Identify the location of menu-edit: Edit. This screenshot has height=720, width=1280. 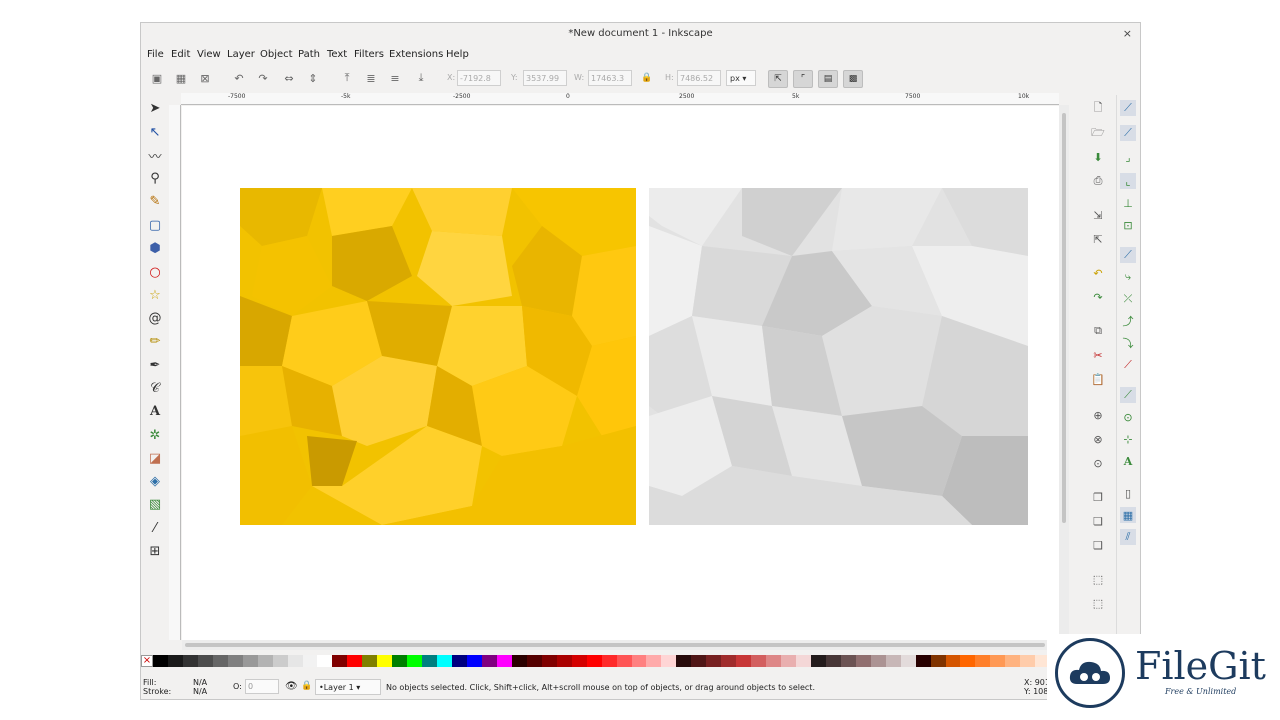
(180, 54).